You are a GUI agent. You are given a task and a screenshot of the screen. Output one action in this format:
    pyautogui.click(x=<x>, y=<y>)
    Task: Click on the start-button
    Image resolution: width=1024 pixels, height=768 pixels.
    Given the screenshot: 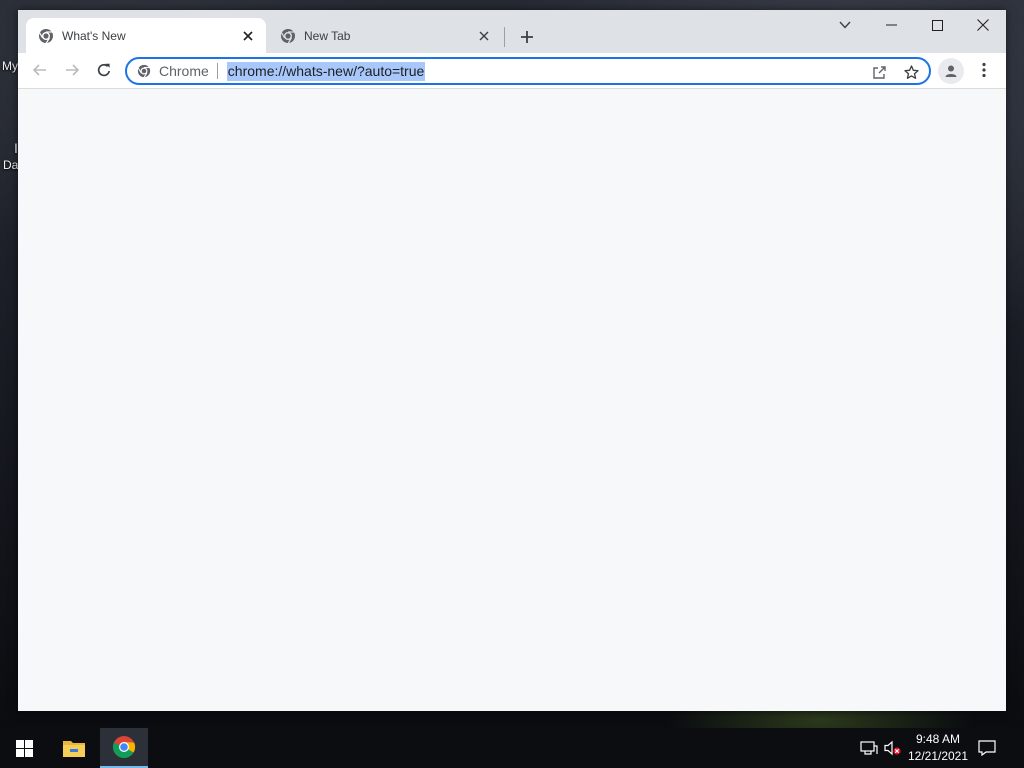 What is the action you would take?
    pyautogui.click(x=24, y=748)
    